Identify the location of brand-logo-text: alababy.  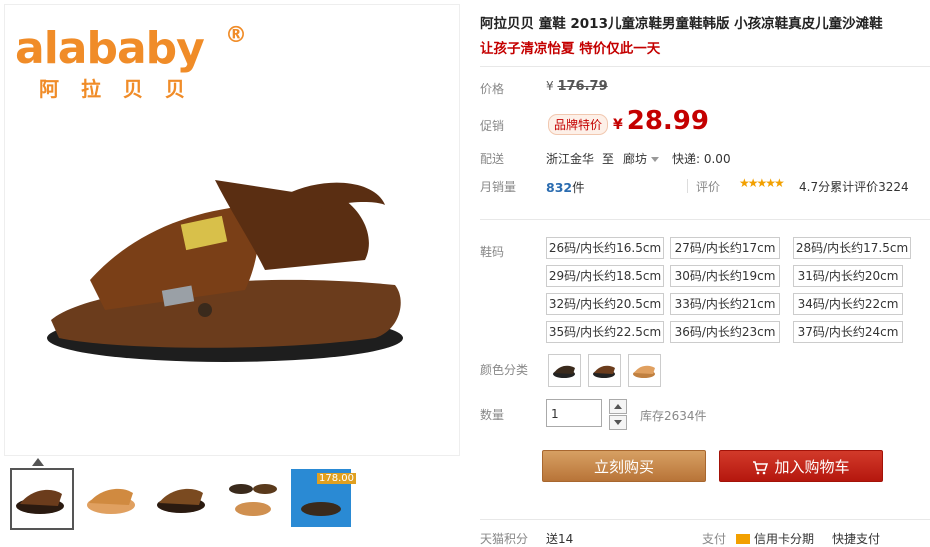
(110, 48).